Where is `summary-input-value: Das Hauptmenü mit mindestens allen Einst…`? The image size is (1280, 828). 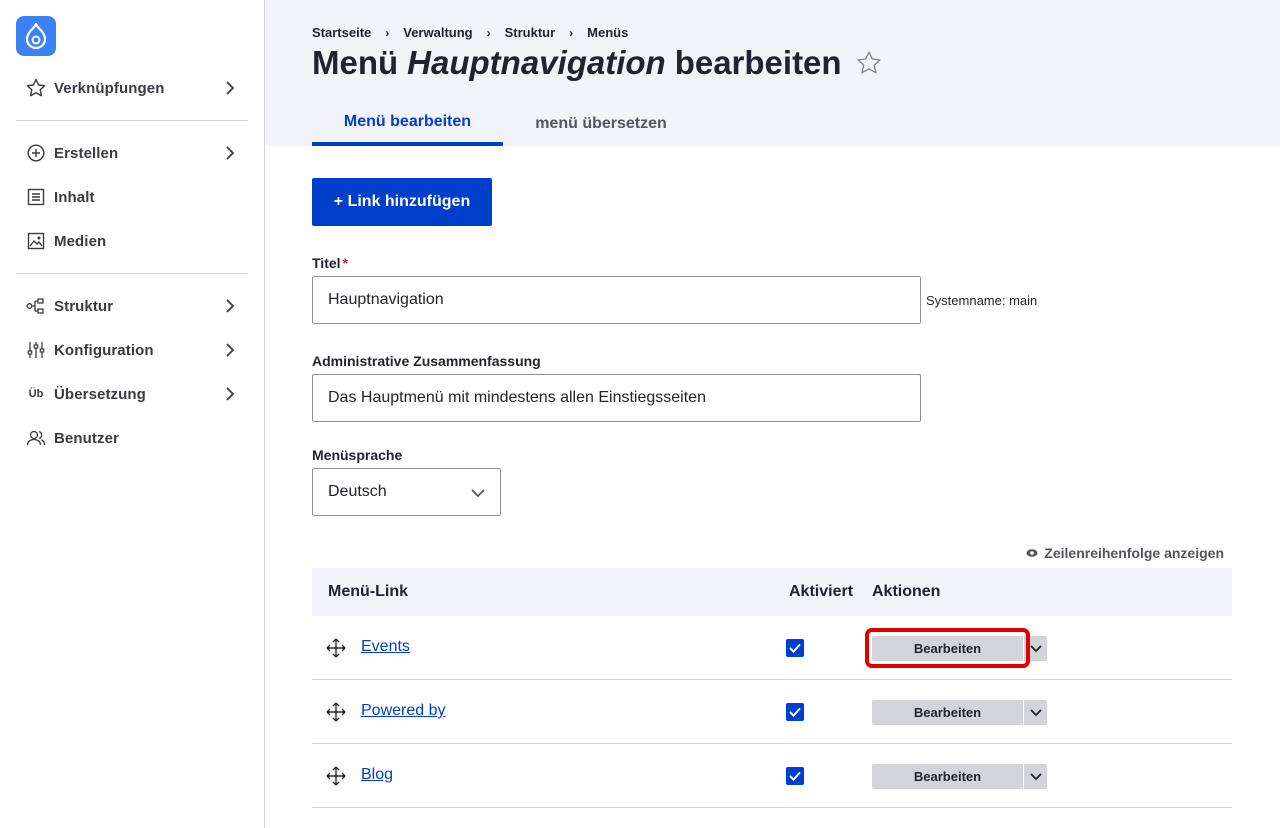
summary-input-value: Das Hauptmenü mit mindestens allen Einst… is located at coordinates (517, 397).